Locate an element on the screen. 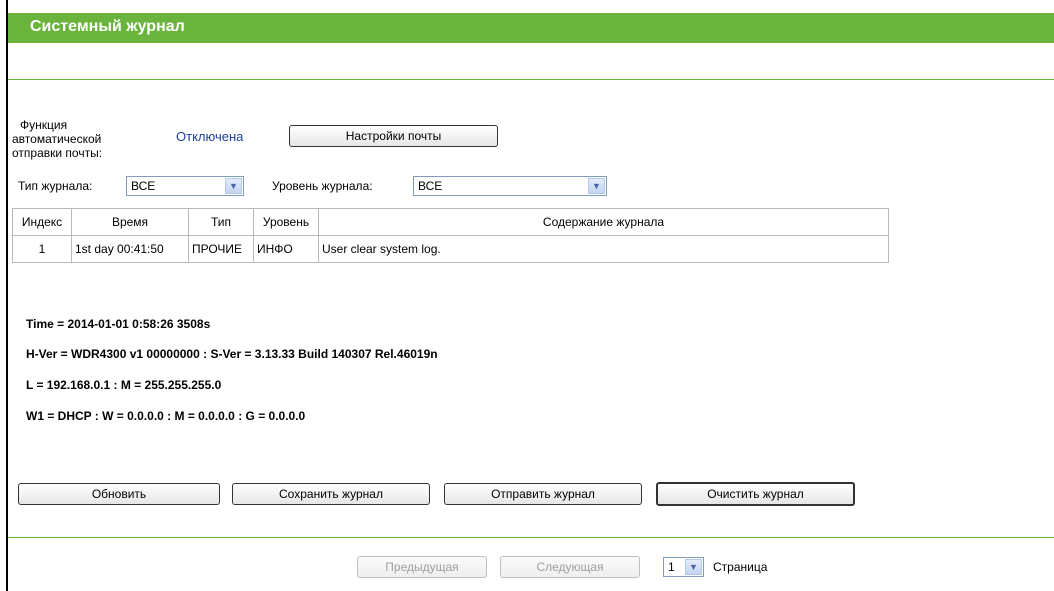  mail-settings-button: Настройки почты is located at coordinates (393, 136).